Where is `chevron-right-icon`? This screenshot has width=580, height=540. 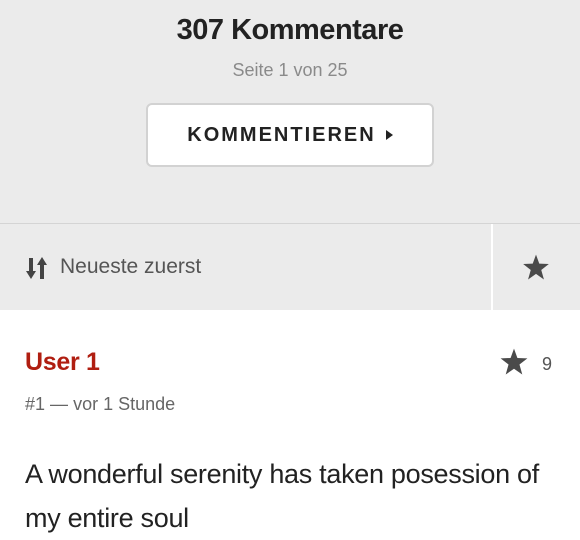
chevron-right-icon is located at coordinates (389, 135).